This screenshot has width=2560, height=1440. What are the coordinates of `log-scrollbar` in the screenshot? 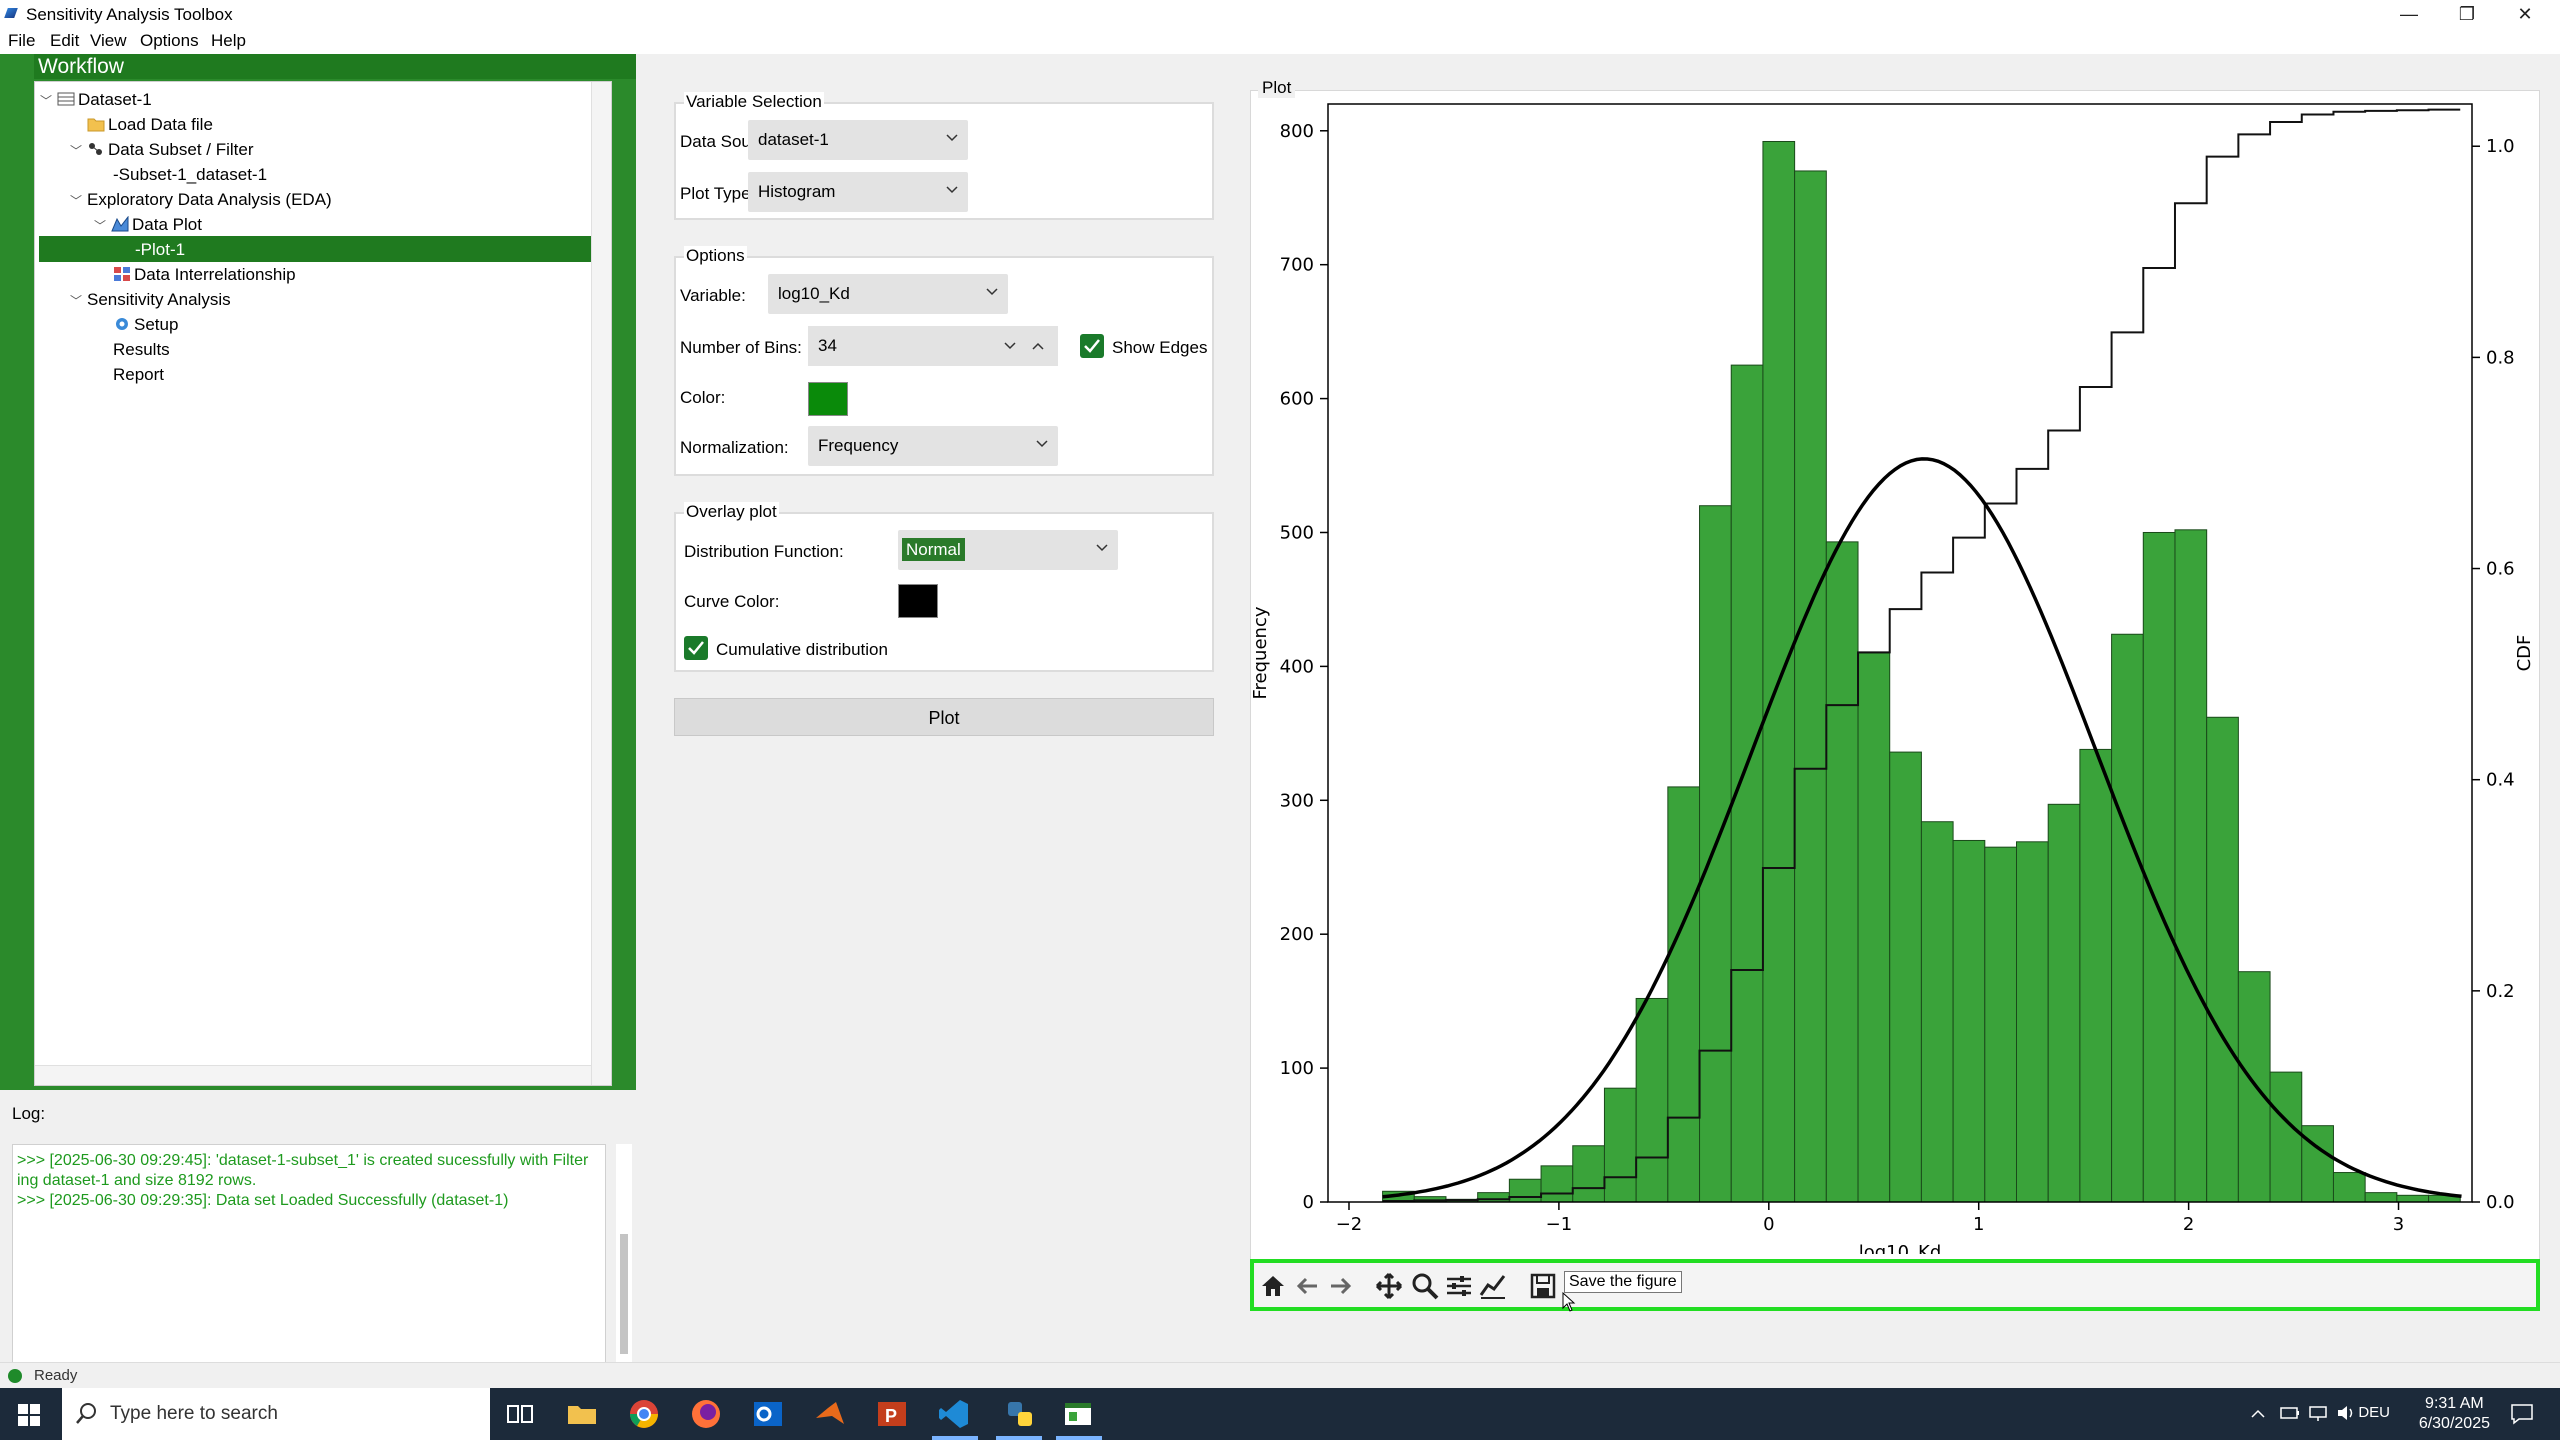 It's located at (624, 1254).